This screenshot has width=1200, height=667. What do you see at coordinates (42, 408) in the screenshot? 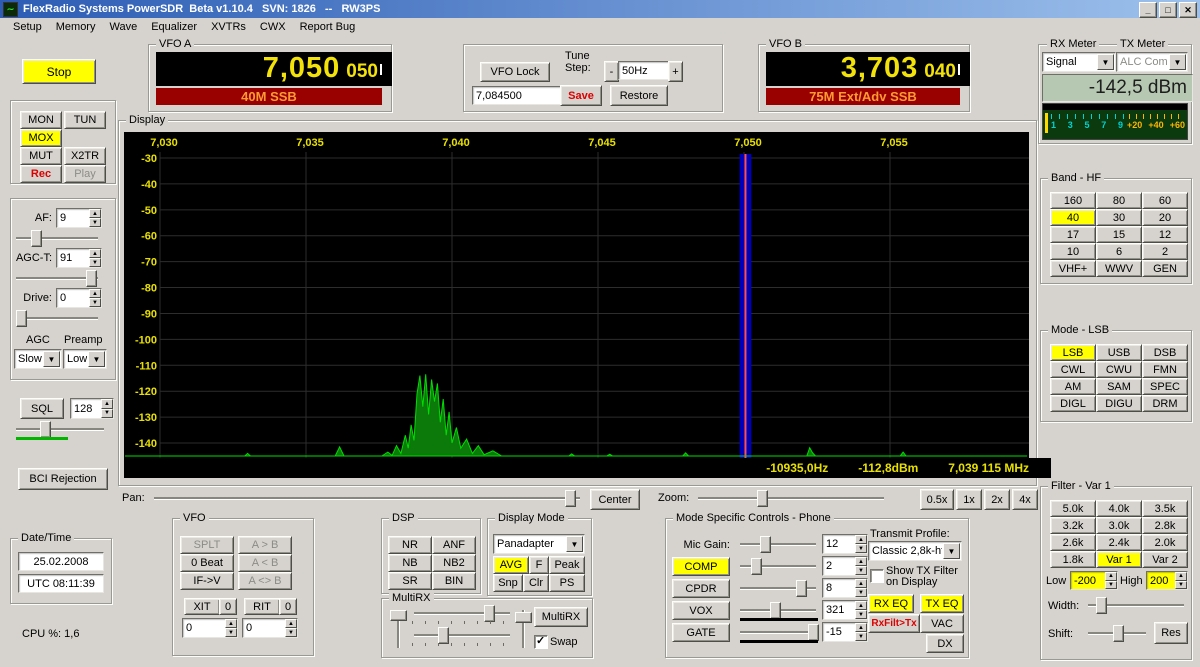
I see `sql-button: SQL` at bounding box center [42, 408].